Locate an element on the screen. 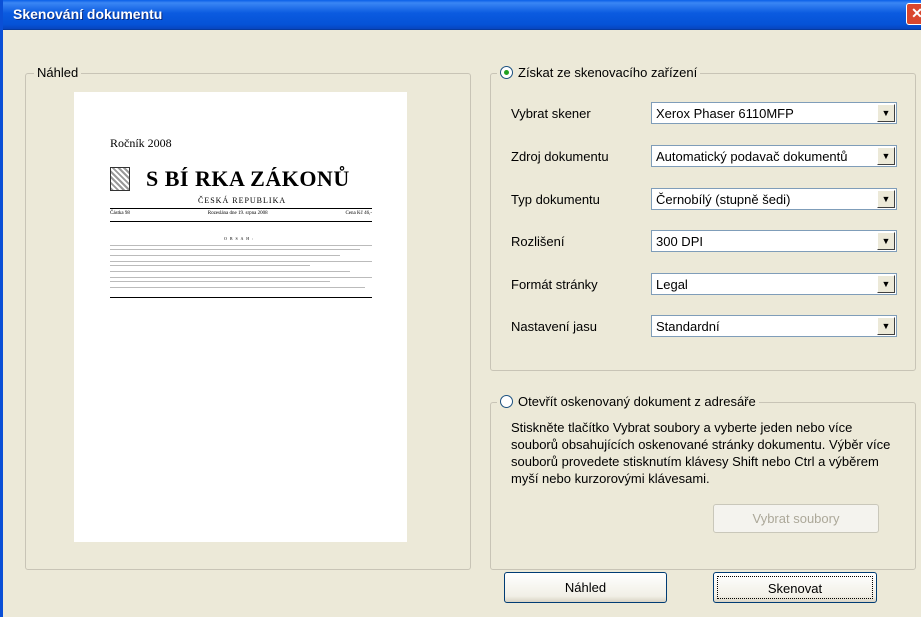 The image size is (921, 617). scanner-source-option: Získat ze skenovacího zařízení is located at coordinates (599, 72).